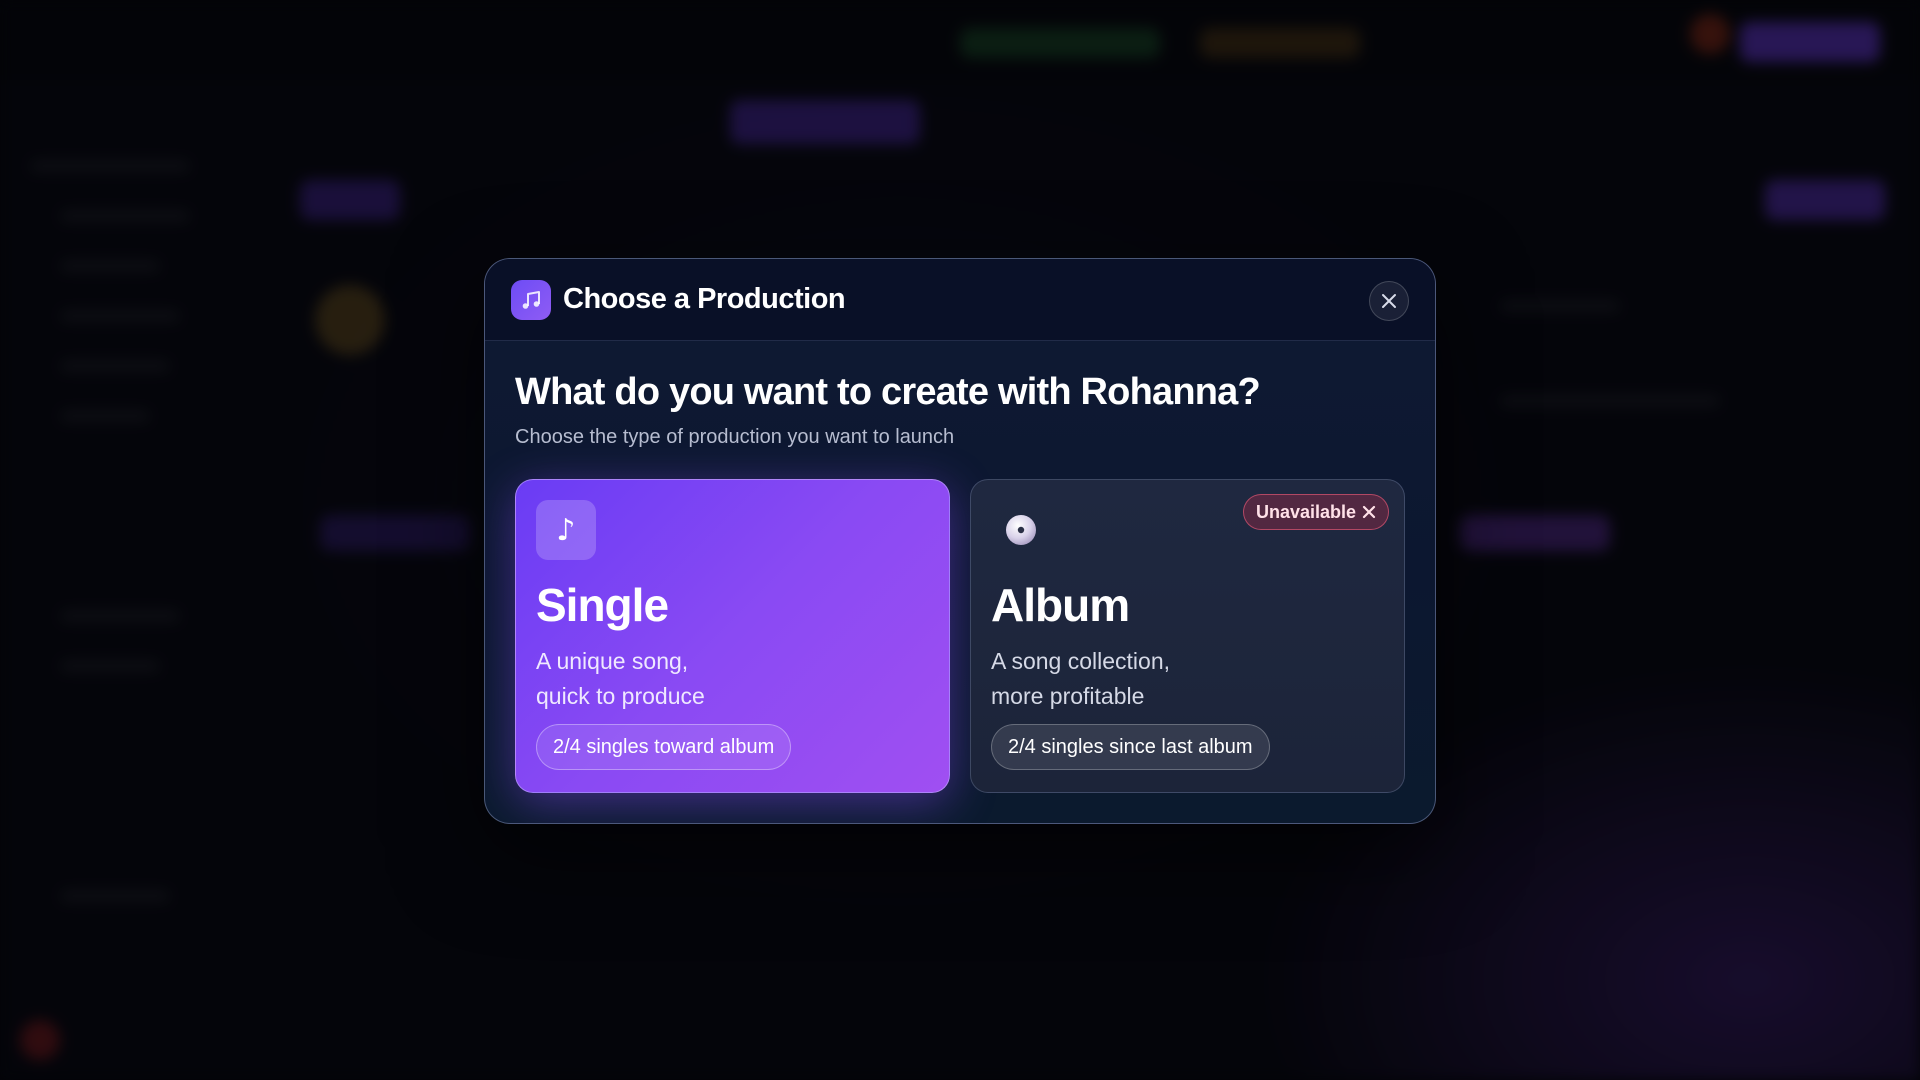 The width and height of the screenshot is (1920, 1080). I want to click on single-description-line: A unique song,, so click(612, 661).